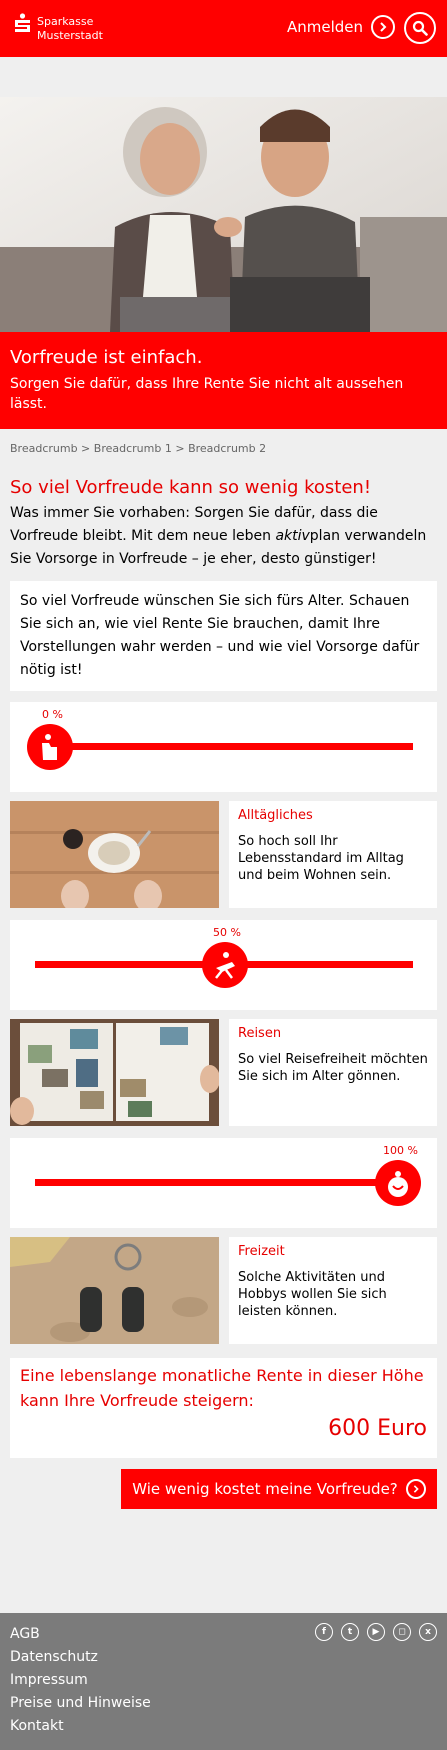 This screenshot has width=447, height=1750. I want to click on slider-value-label: 50 %, so click(227, 932).